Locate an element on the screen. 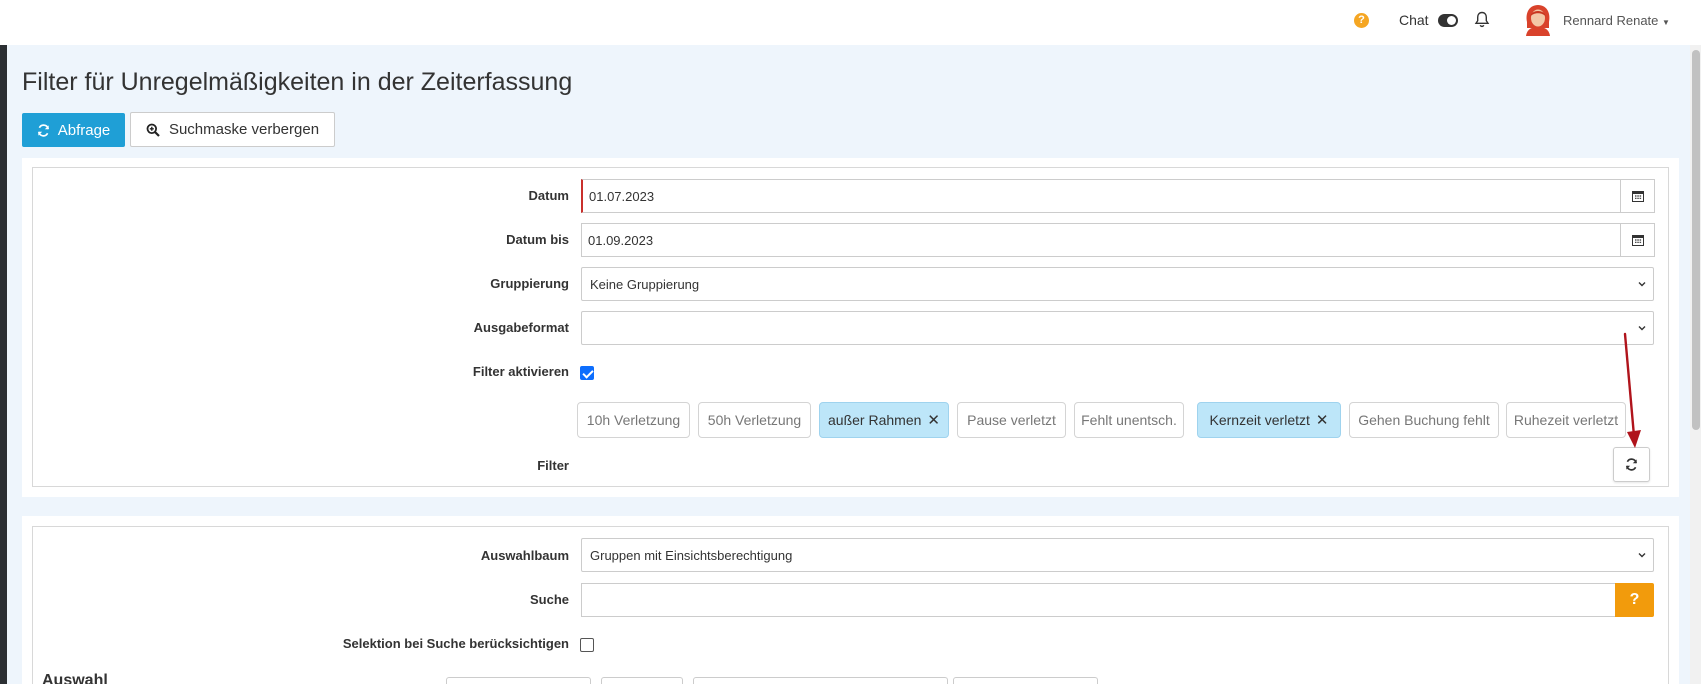  search-help-button: ? is located at coordinates (1634, 600).